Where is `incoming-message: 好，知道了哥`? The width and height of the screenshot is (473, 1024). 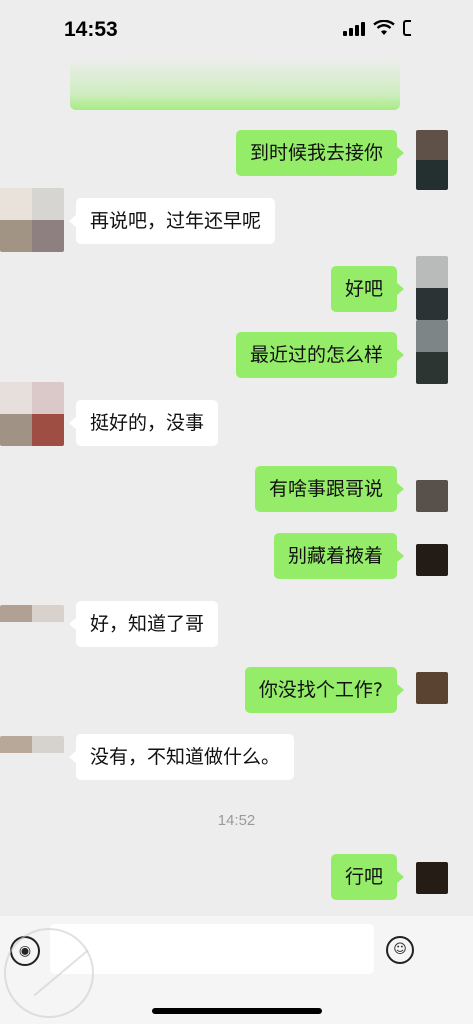 incoming-message: 好，知道了哥 is located at coordinates (143, 624).